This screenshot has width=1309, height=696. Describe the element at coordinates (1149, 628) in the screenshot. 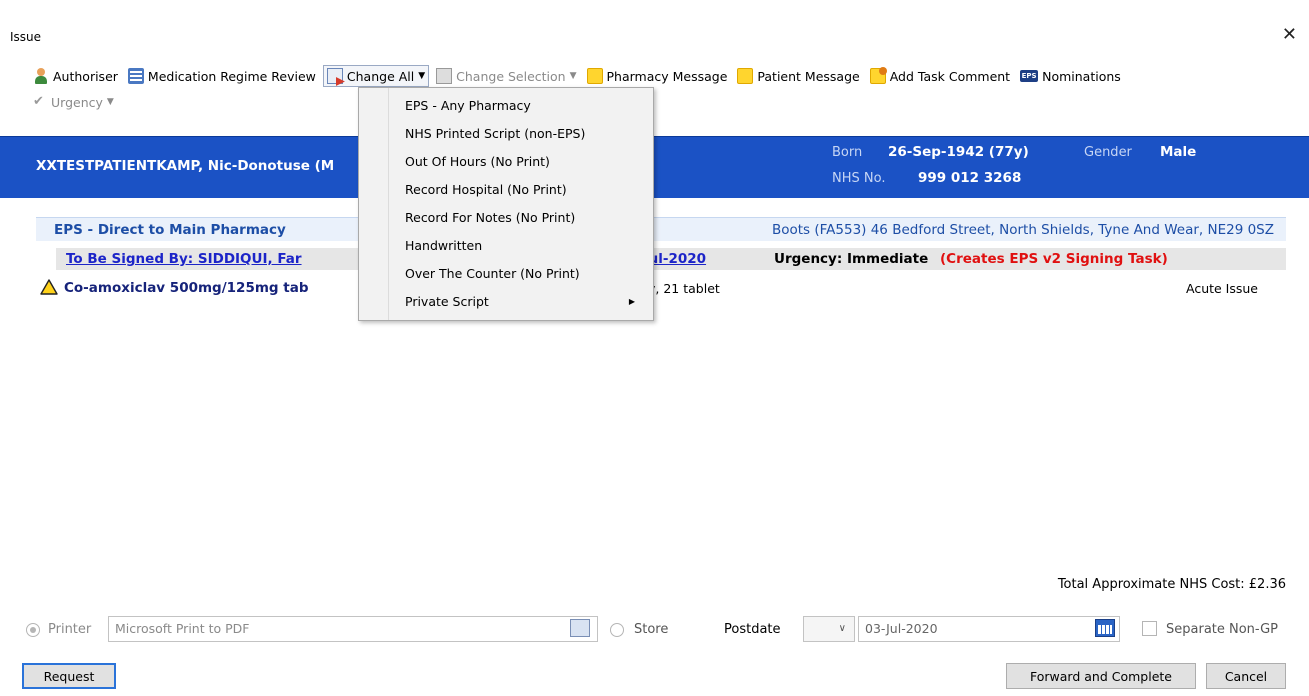

I see `separate-non-gp-checkbox` at that location.